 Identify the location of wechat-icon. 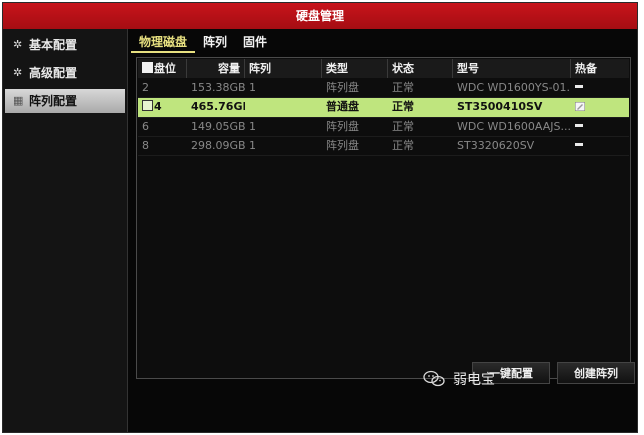
(434, 378).